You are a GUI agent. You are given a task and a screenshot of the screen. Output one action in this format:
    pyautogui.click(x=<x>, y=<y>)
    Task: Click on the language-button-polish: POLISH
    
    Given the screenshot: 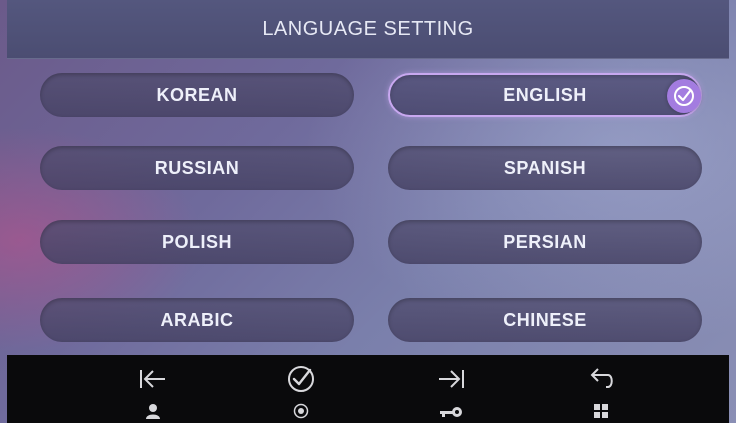 What is the action you would take?
    pyautogui.click(x=197, y=242)
    